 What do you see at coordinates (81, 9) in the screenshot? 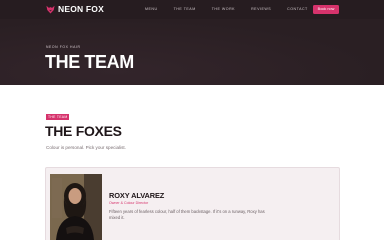
I see `brand-name: NEON FOX` at bounding box center [81, 9].